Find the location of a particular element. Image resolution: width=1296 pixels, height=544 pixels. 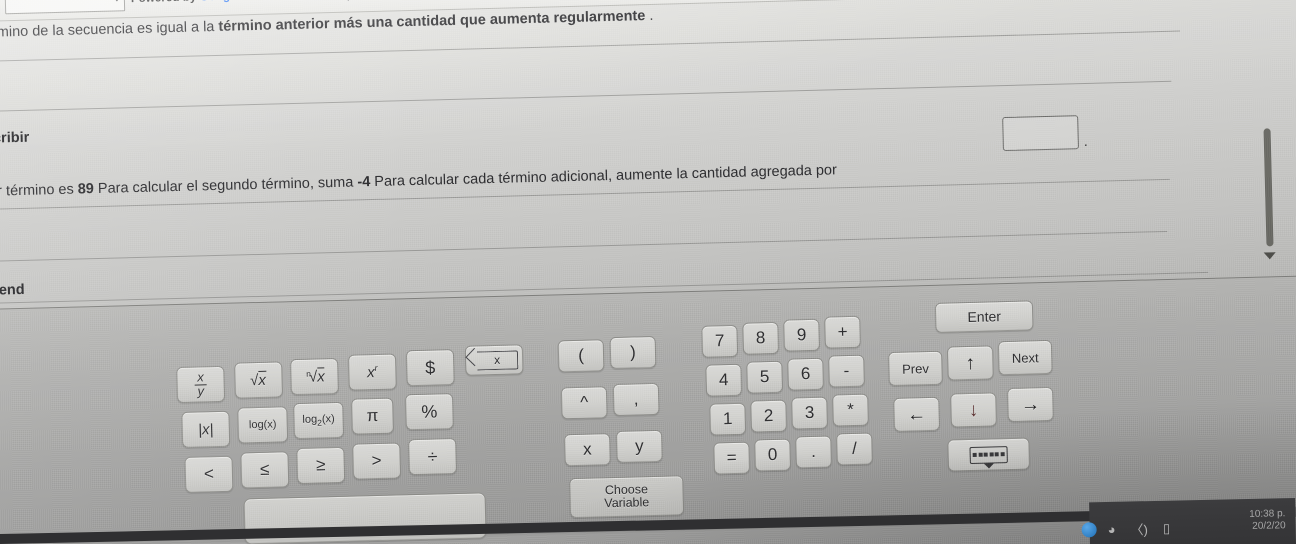

multiply-label: * is located at coordinates (850, 409).